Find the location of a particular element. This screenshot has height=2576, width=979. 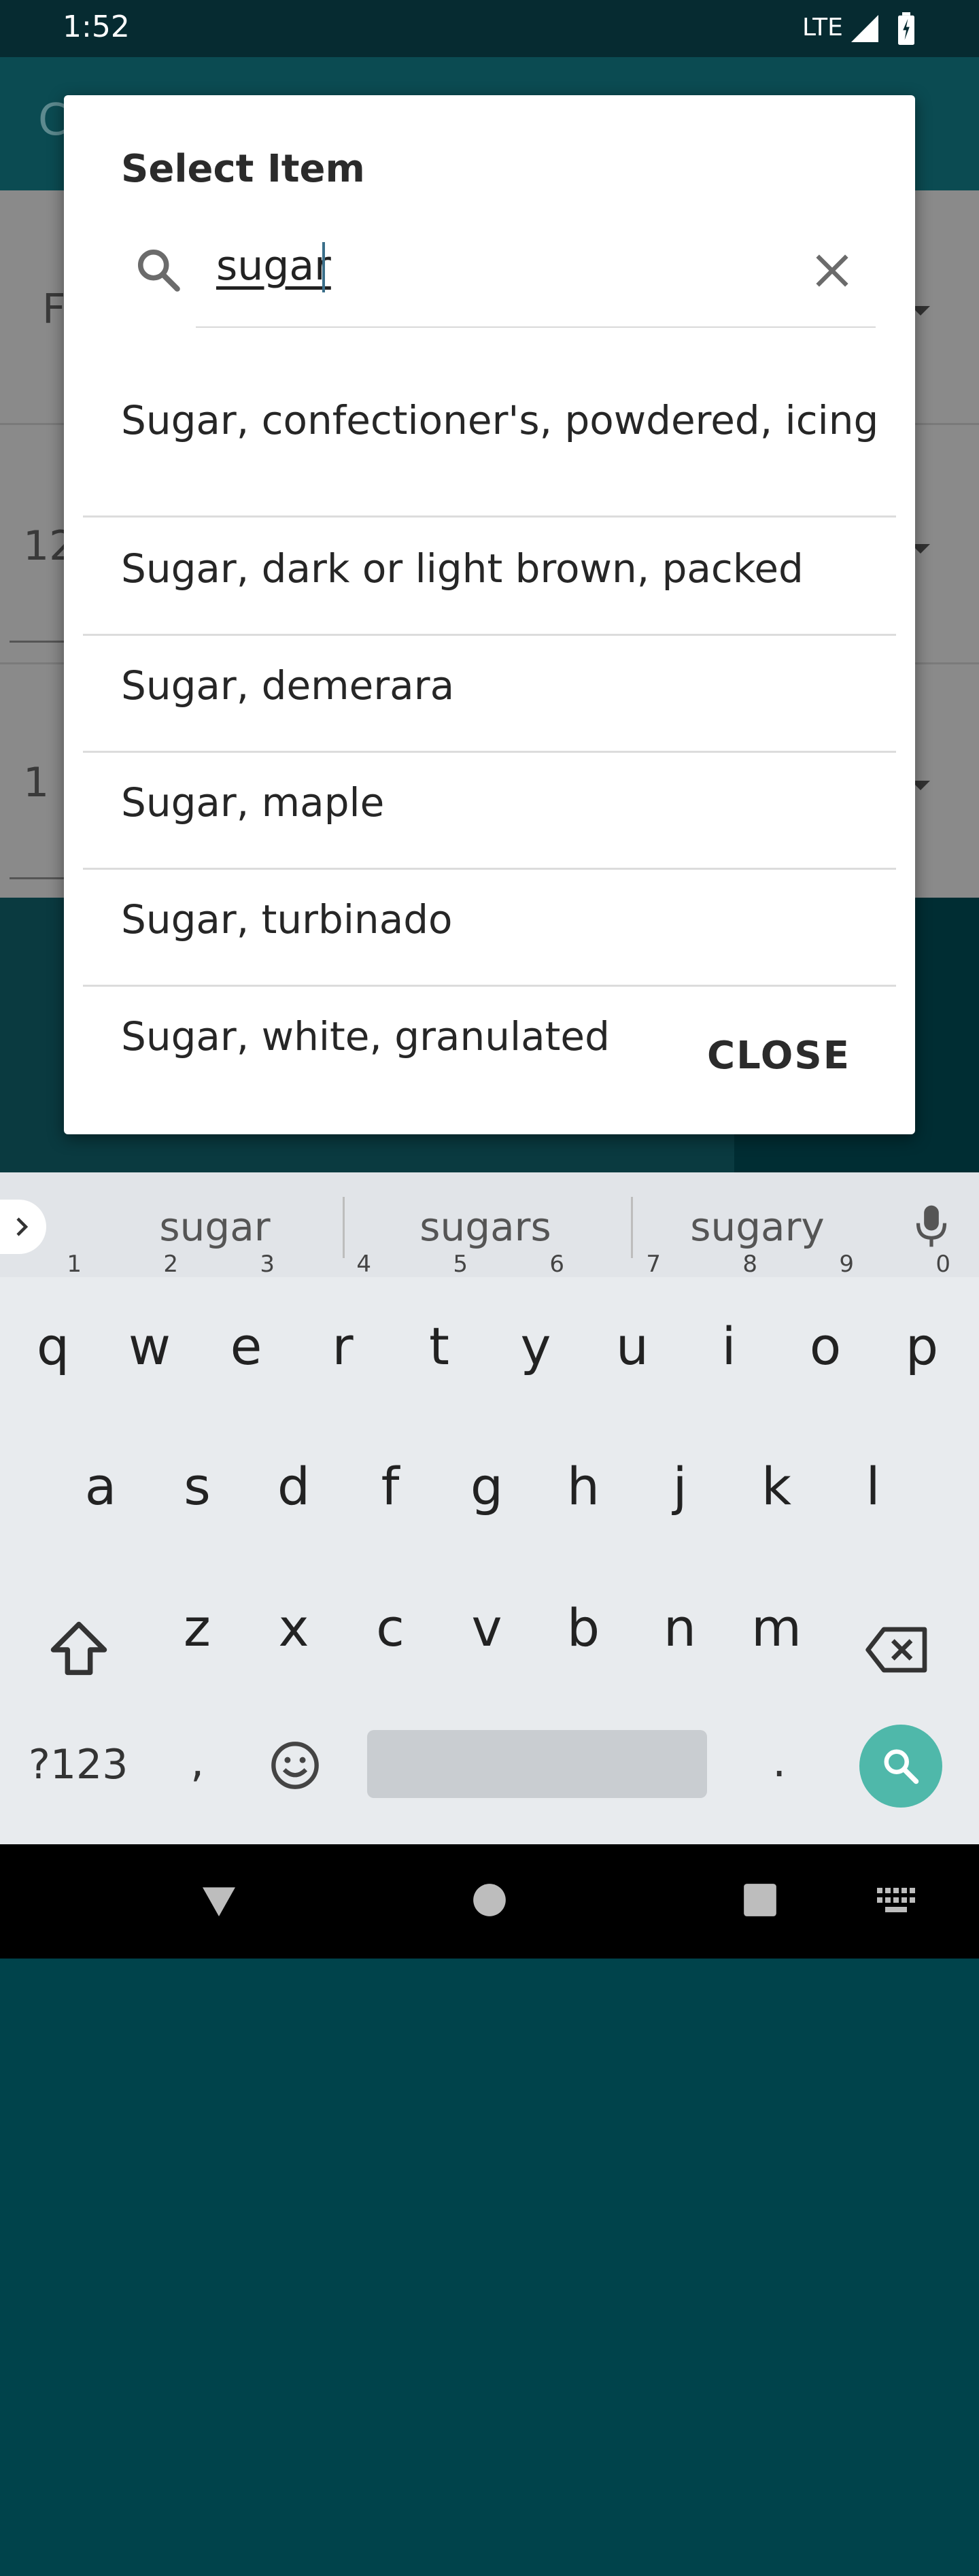

comma-key: , is located at coordinates (197, 1762).